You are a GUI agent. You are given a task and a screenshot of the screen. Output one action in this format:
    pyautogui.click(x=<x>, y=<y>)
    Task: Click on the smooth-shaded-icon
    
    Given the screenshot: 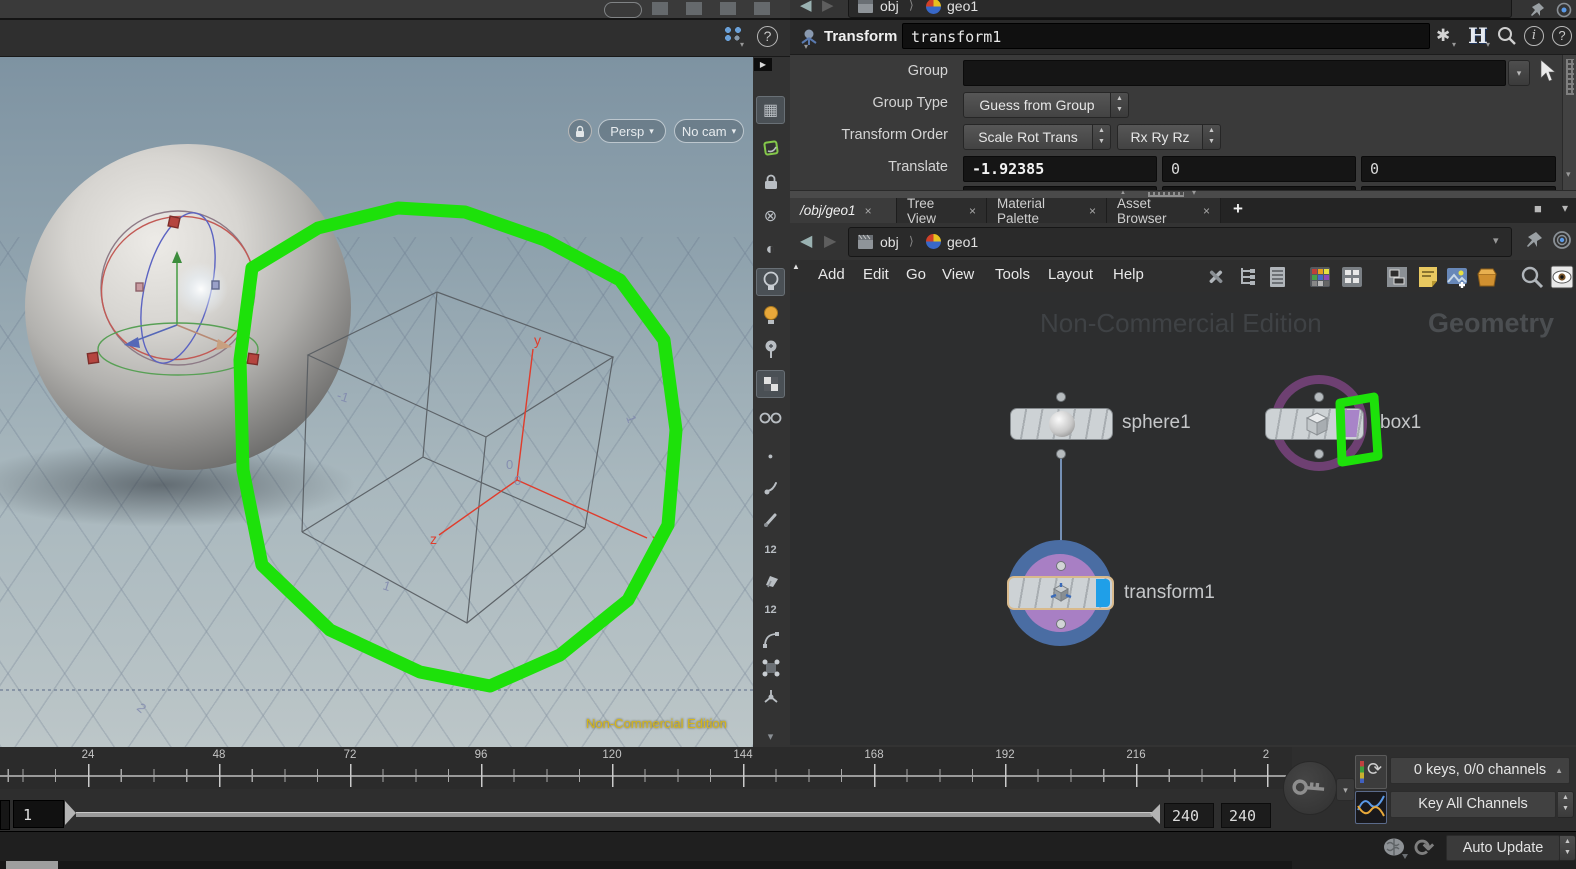 What is the action you would take?
    pyautogui.click(x=770, y=384)
    